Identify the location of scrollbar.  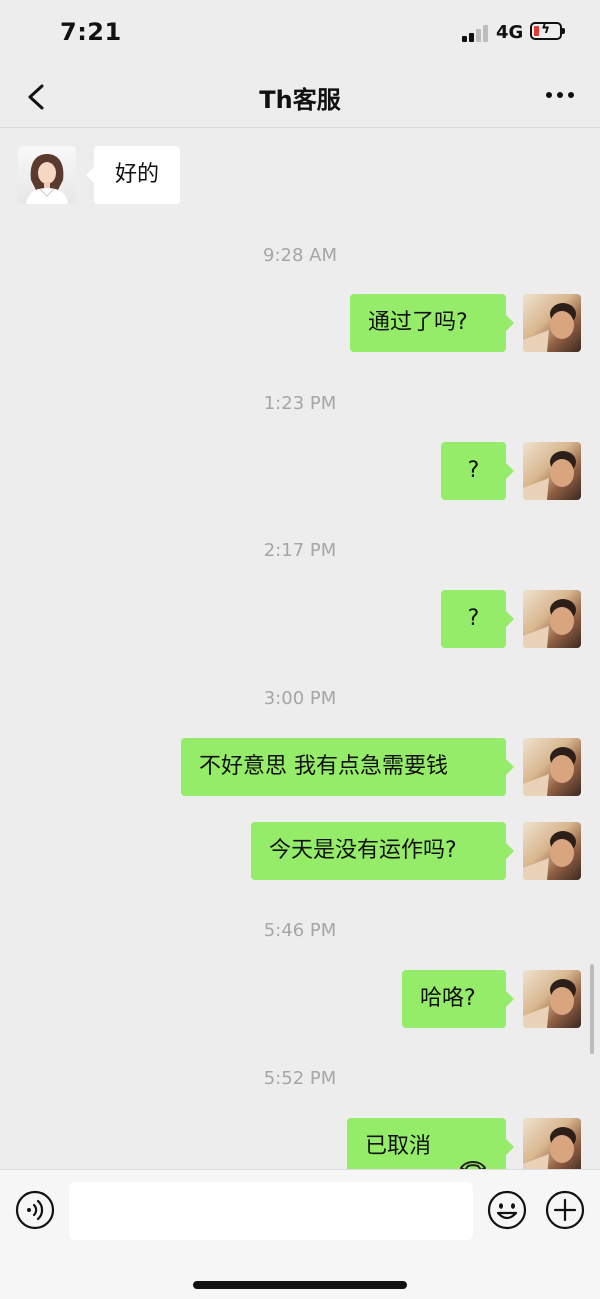
(592, 1009).